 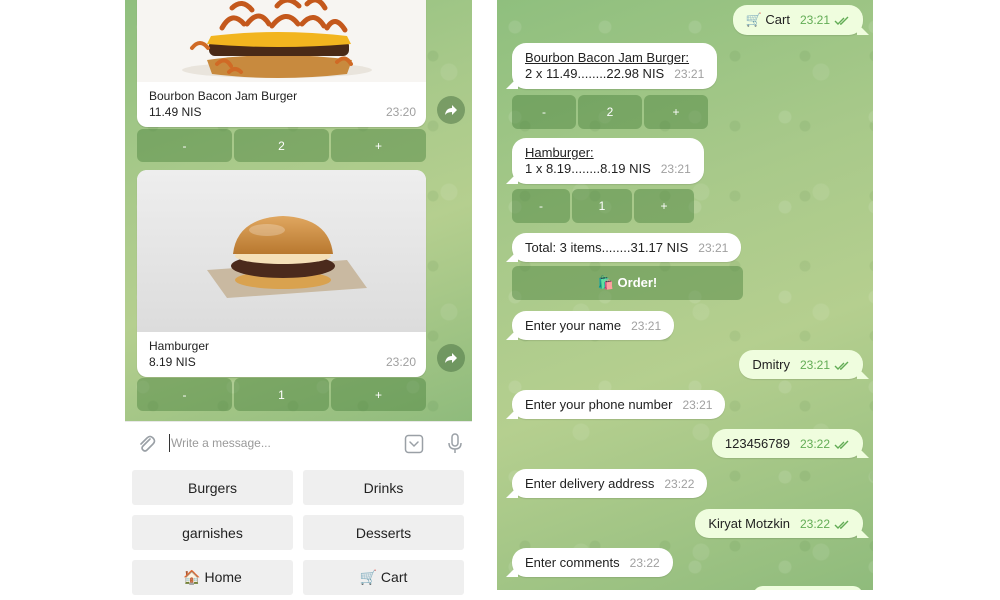 What do you see at coordinates (757, 443) in the screenshot?
I see `message-text: 123456789` at bounding box center [757, 443].